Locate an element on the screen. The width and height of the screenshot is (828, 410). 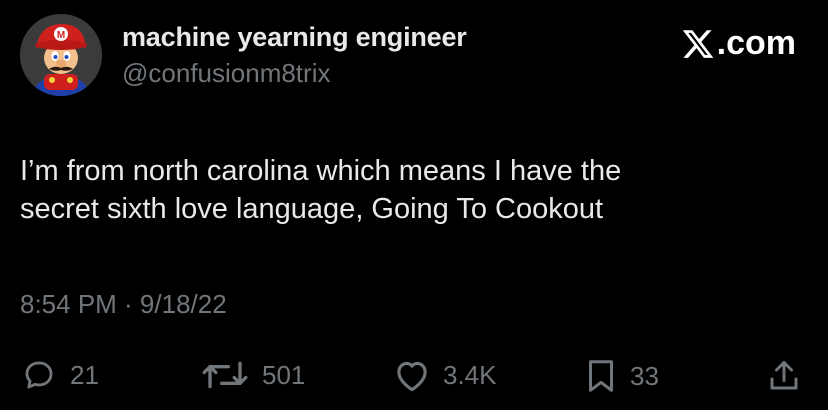
tweet-timestamp: 8:54 PM · 9/18/22 is located at coordinates (123, 304).